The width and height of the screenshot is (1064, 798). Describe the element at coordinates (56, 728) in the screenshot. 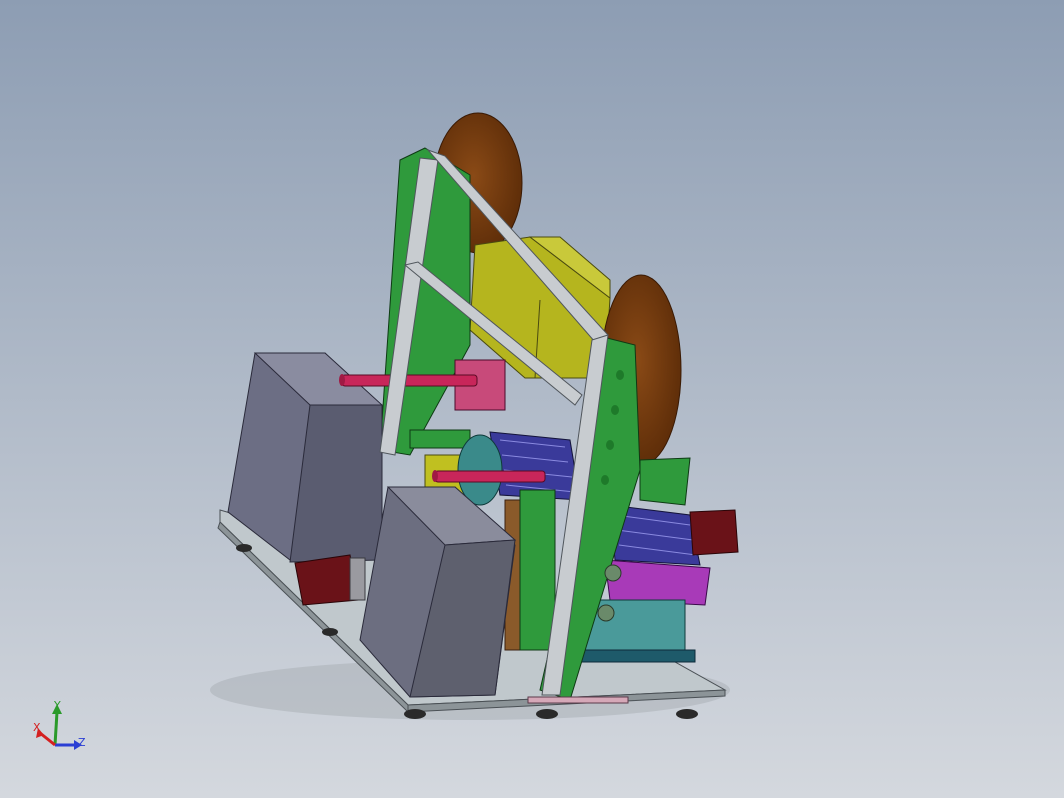

I see `y-axis-arrow` at that location.